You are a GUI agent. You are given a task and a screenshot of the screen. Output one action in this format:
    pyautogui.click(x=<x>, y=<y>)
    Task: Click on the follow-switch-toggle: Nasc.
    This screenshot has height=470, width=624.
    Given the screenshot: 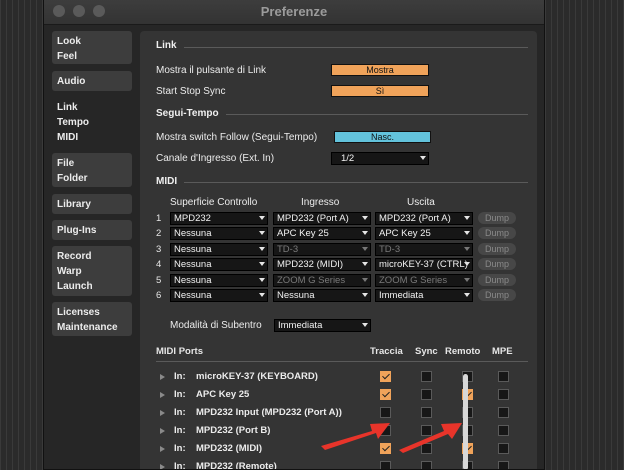 What is the action you would take?
    pyautogui.click(x=382, y=137)
    